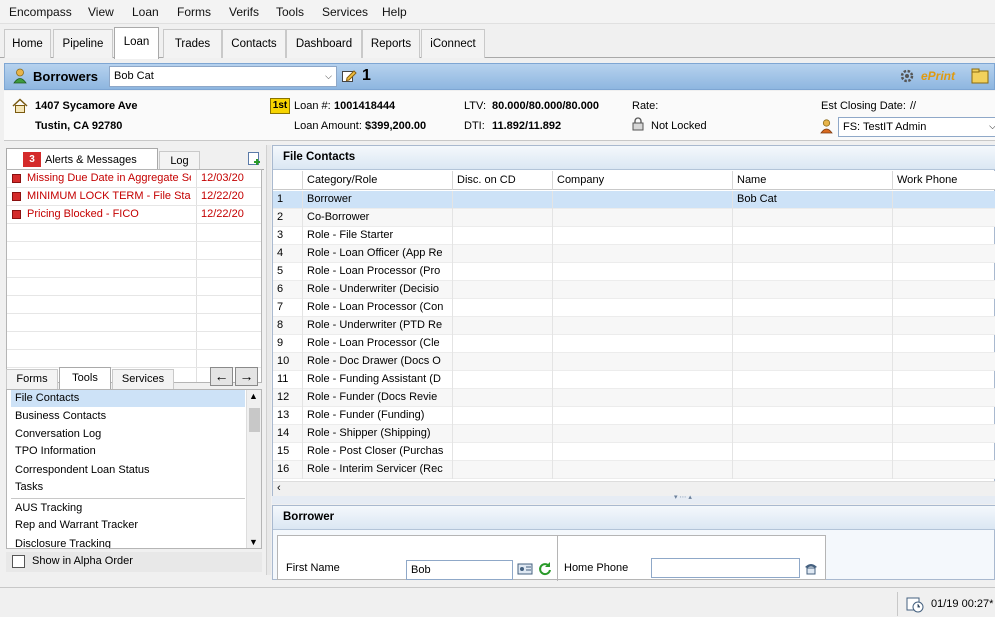  Describe the element at coordinates (633, 499) in the screenshot. I see `horizontal-splitter: ▾ ⋯ ▴` at that location.